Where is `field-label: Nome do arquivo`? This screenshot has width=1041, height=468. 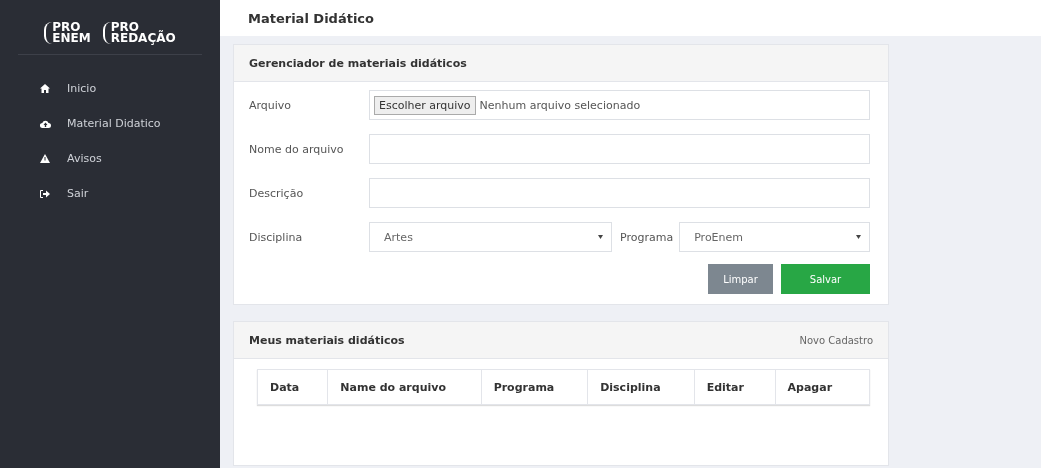
field-label: Nome do arquivo is located at coordinates (297, 149).